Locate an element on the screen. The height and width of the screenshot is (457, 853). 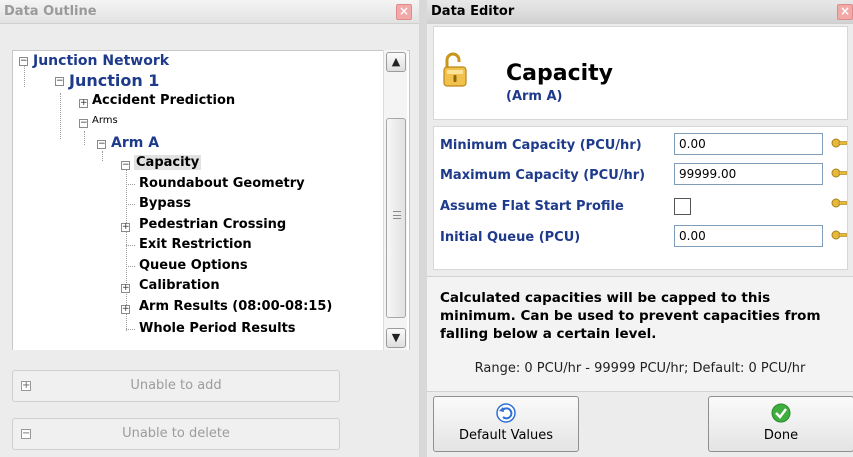
done-button: Done is located at coordinates (780, 424).